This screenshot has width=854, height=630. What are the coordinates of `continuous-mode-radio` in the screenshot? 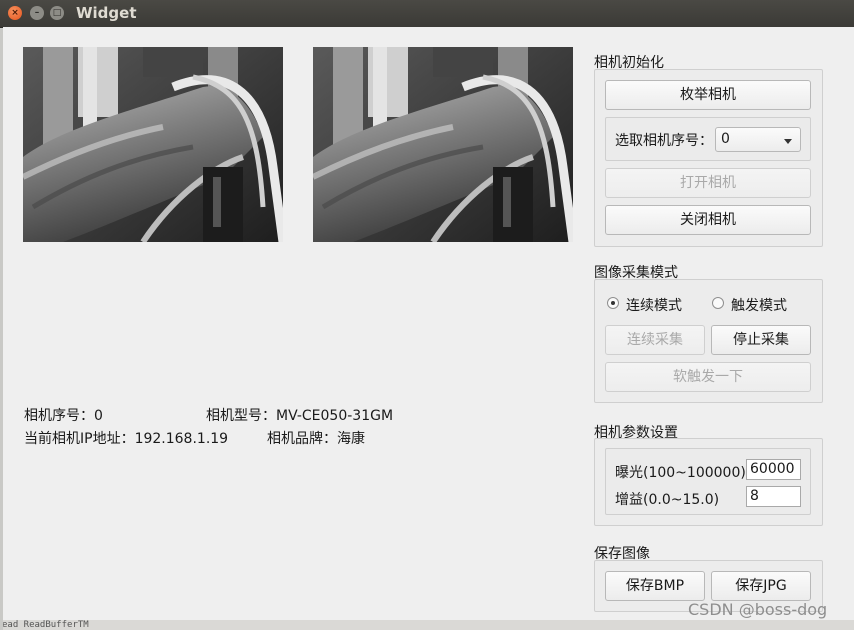 It's located at (613, 303).